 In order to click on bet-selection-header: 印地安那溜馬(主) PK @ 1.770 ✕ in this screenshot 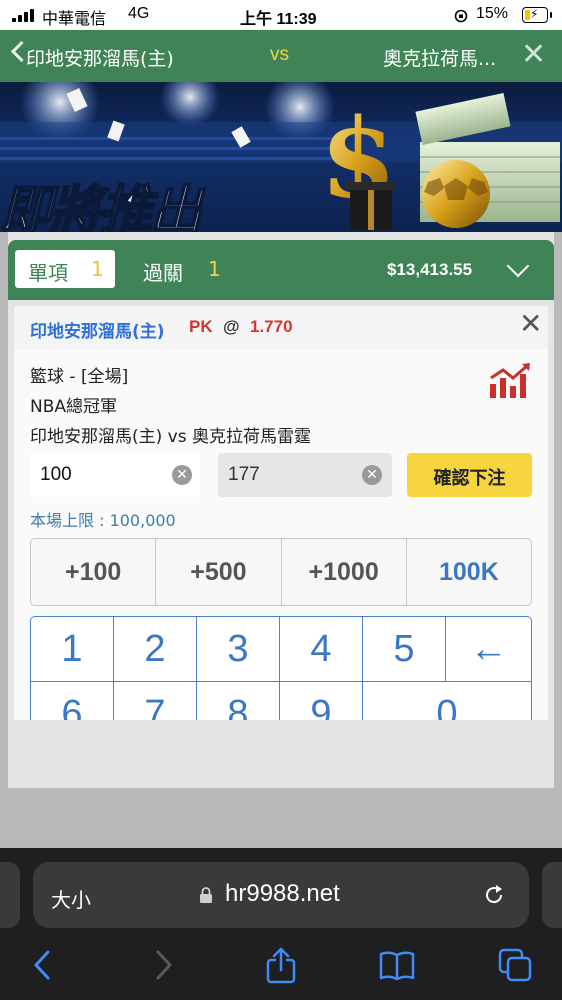, I will do `click(281, 328)`.